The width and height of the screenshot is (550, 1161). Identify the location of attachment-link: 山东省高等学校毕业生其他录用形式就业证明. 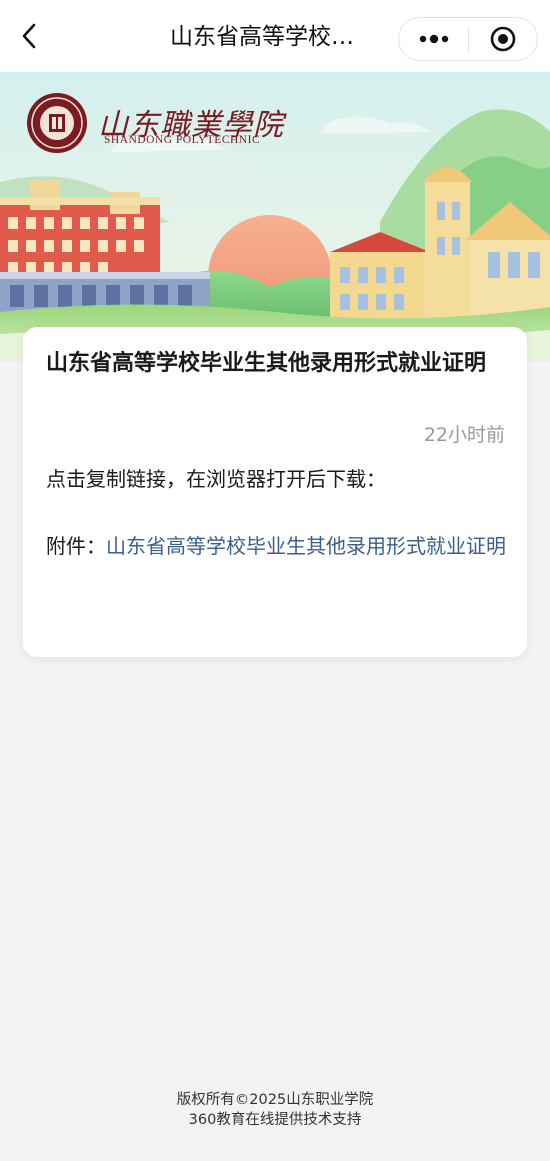
(306, 546).